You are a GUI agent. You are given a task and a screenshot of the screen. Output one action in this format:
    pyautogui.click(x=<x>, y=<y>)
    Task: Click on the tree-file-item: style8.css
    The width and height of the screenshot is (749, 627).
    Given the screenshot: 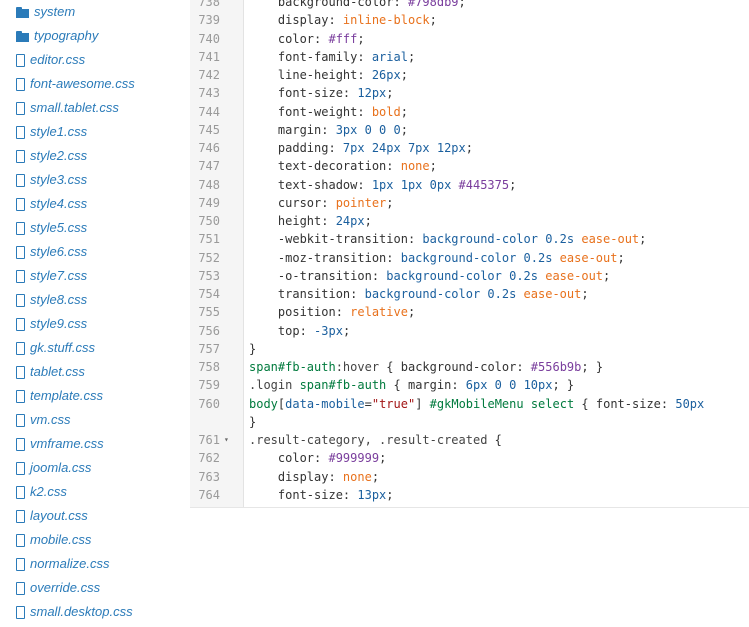 What is the action you would take?
    pyautogui.click(x=51, y=300)
    